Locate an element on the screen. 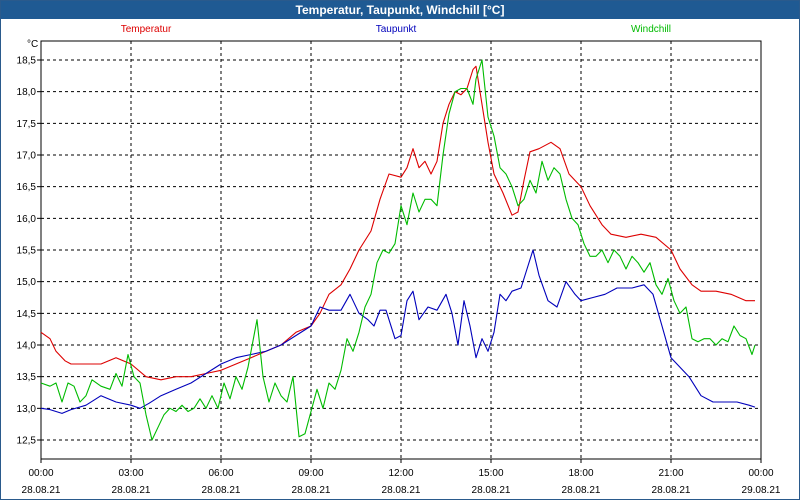 This screenshot has width=800, height=500. y-tick-label: 15,0 is located at coordinates (27, 282).